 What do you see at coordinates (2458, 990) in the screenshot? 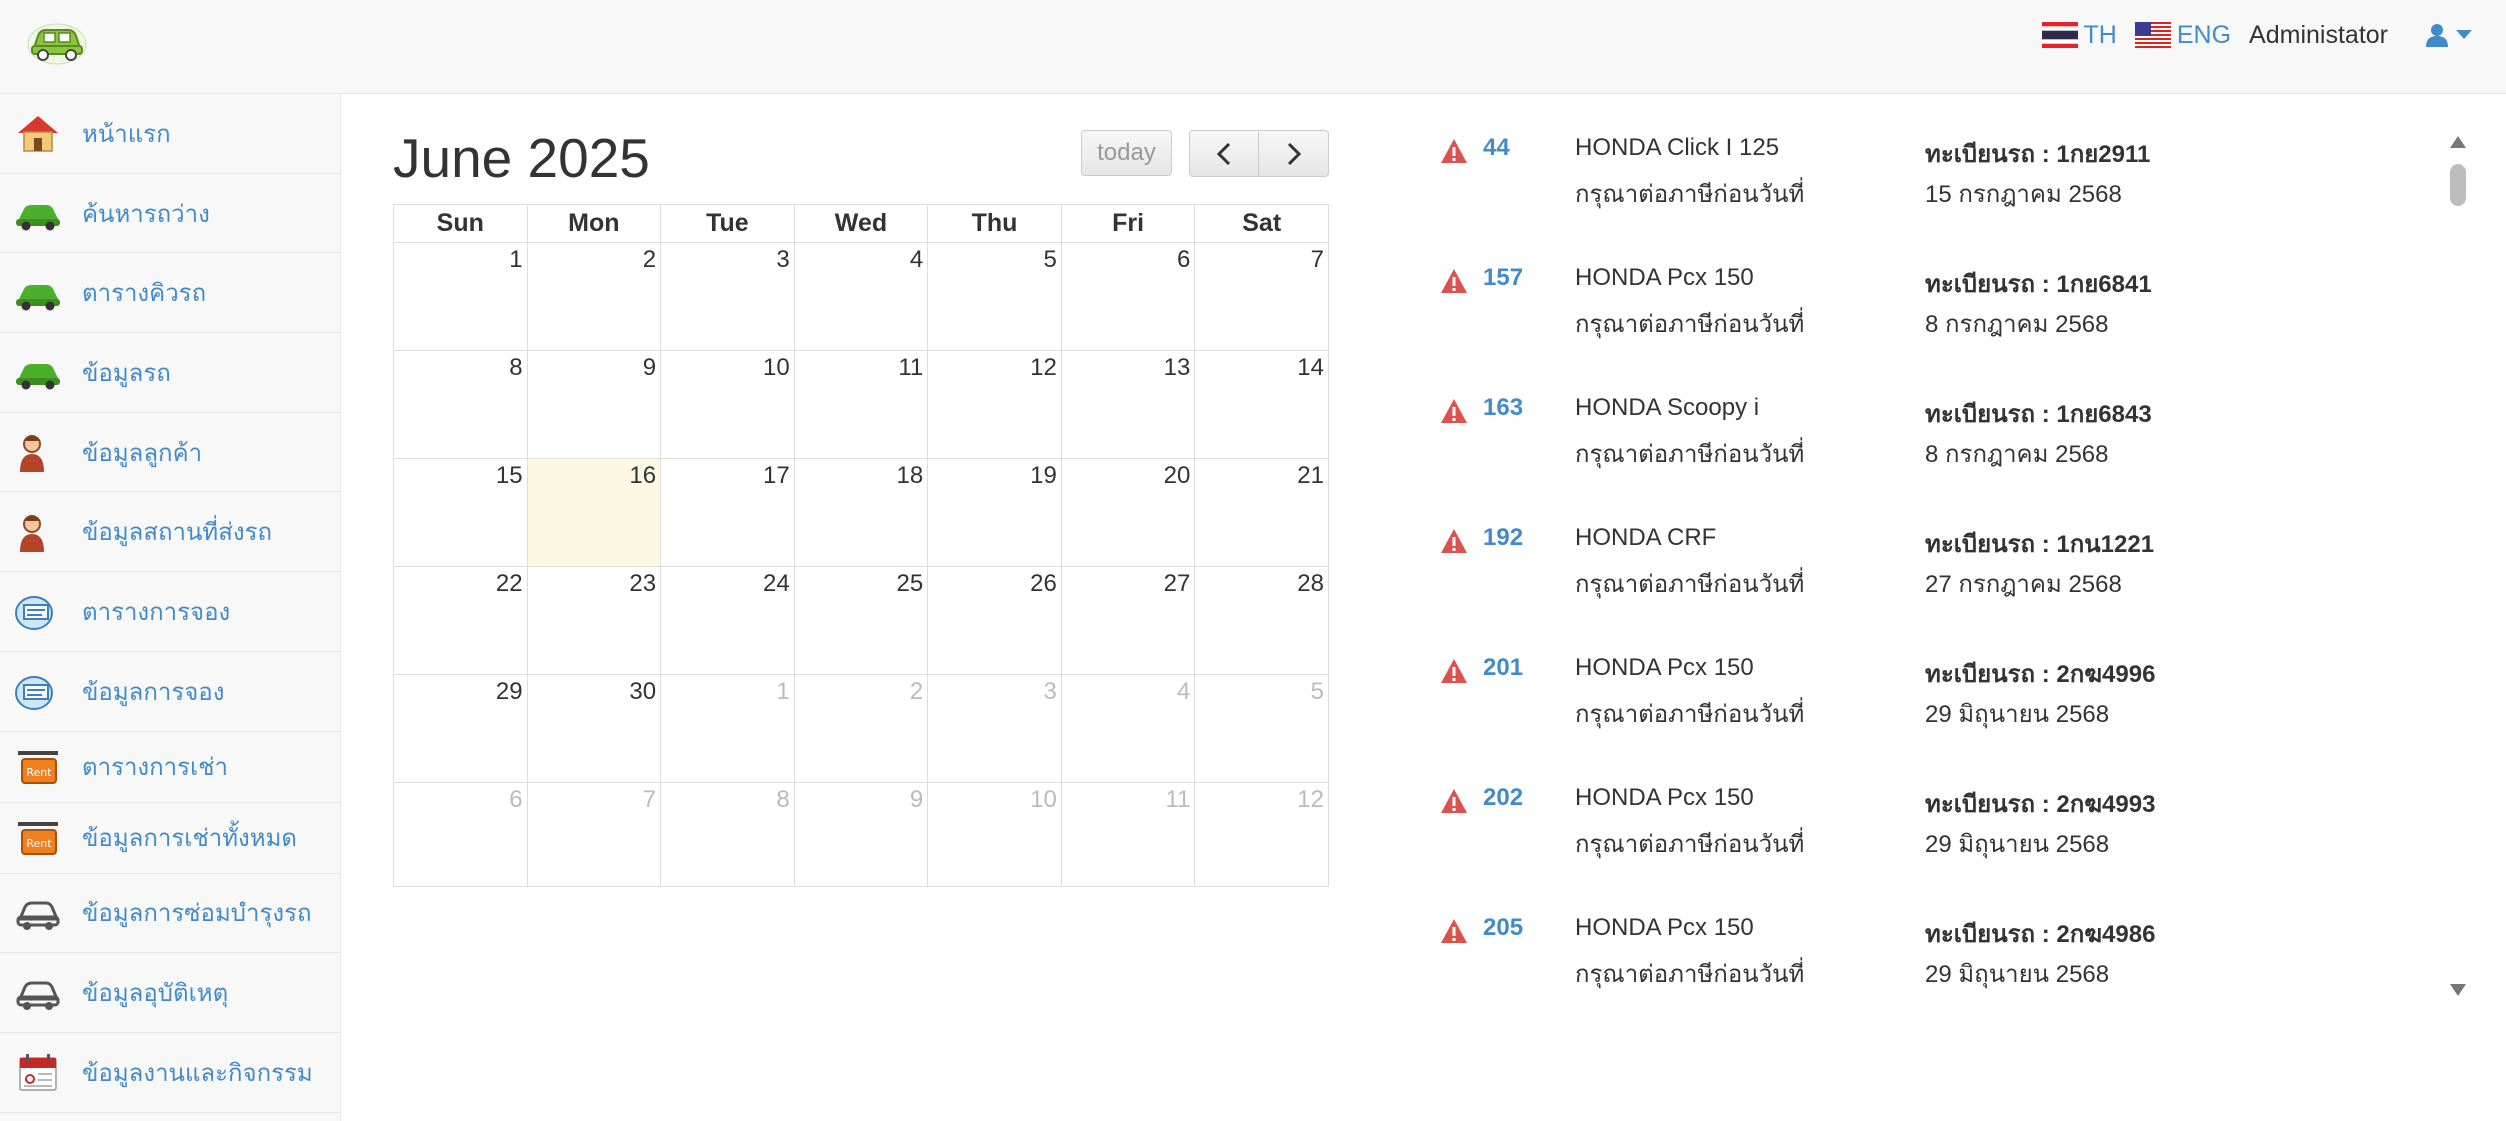
I see `scroll-down-arrow-icon` at bounding box center [2458, 990].